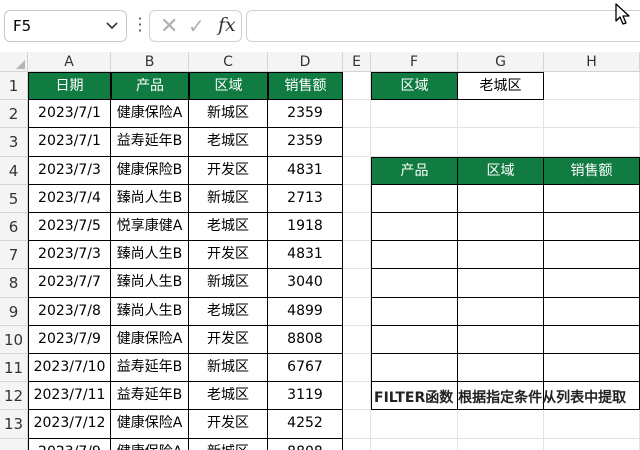 Image resolution: width=640 pixels, height=450 pixels. I want to click on result-header-cell: 销售额, so click(592, 170).